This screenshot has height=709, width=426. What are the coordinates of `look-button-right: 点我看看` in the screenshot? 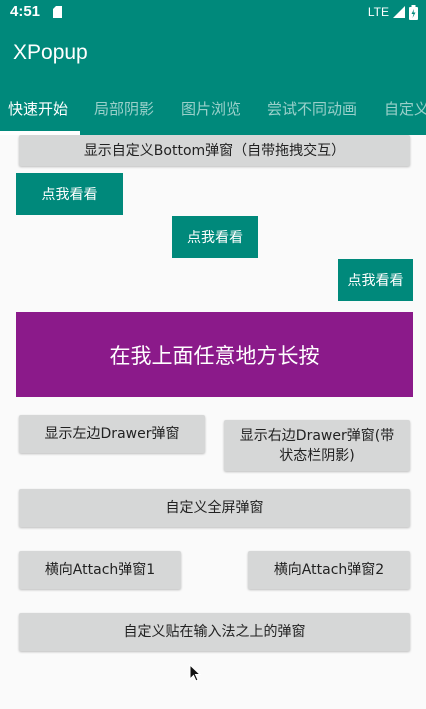 It's located at (375, 280).